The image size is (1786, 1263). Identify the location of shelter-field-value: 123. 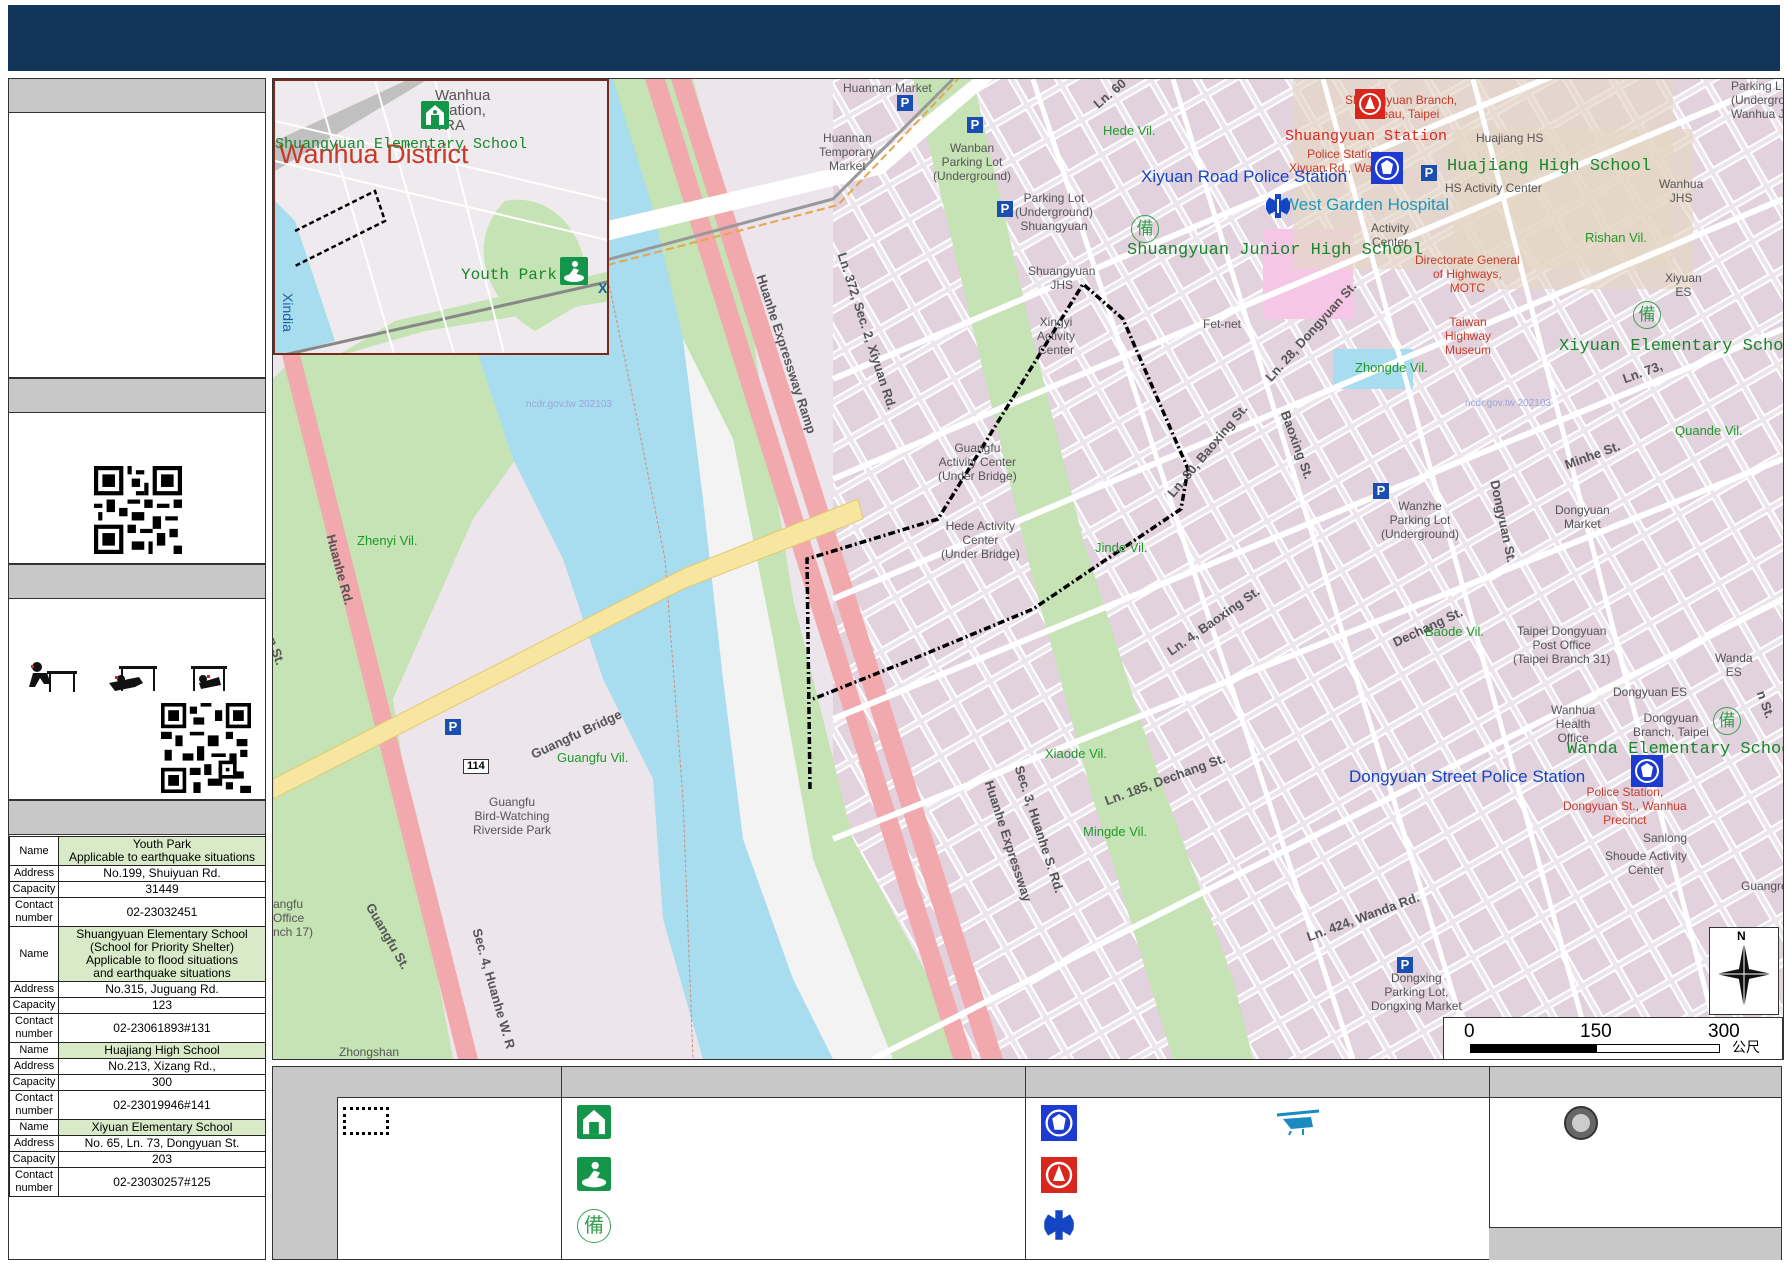
(162, 1005).